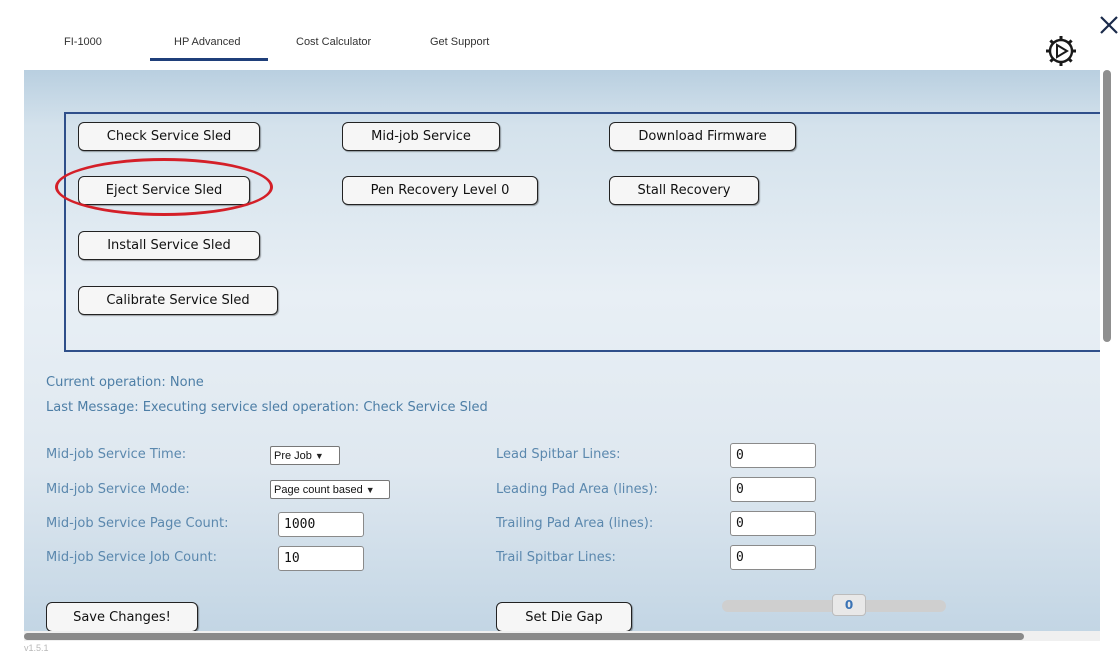 Image resolution: width=1120 pixels, height=655 pixels. I want to click on service-time-select: Pre Job ▼, so click(305, 455).